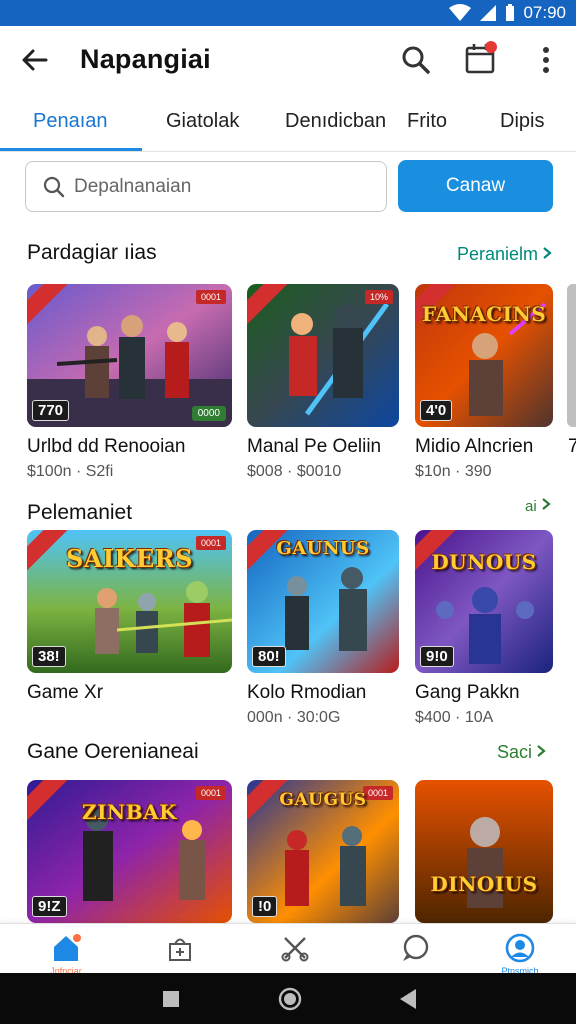 This screenshot has width=576, height=1024. Describe the element at coordinates (437, 656) in the screenshot. I see `rating-badge: 9!0` at that location.